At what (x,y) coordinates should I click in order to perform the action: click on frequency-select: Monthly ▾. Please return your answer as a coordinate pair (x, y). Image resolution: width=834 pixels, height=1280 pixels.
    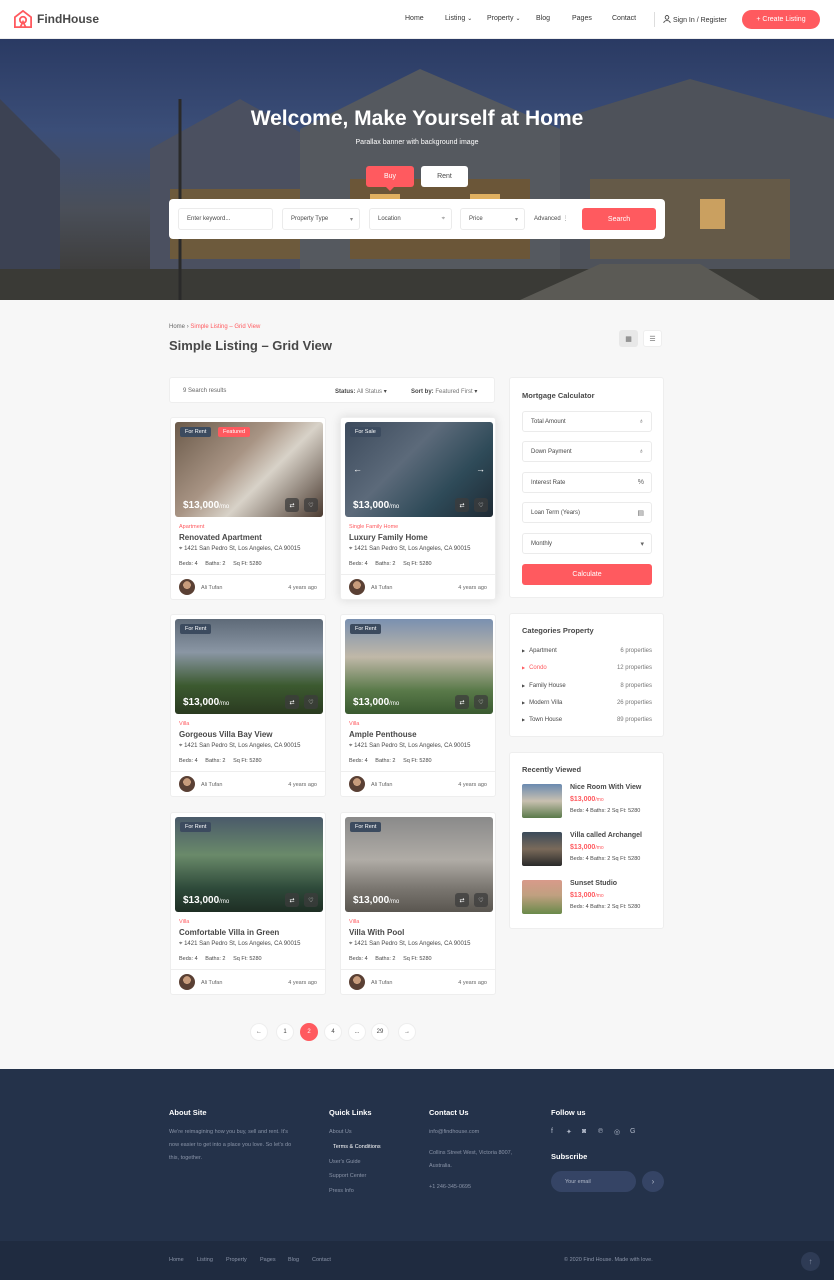
    Looking at the image, I should click on (587, 543).